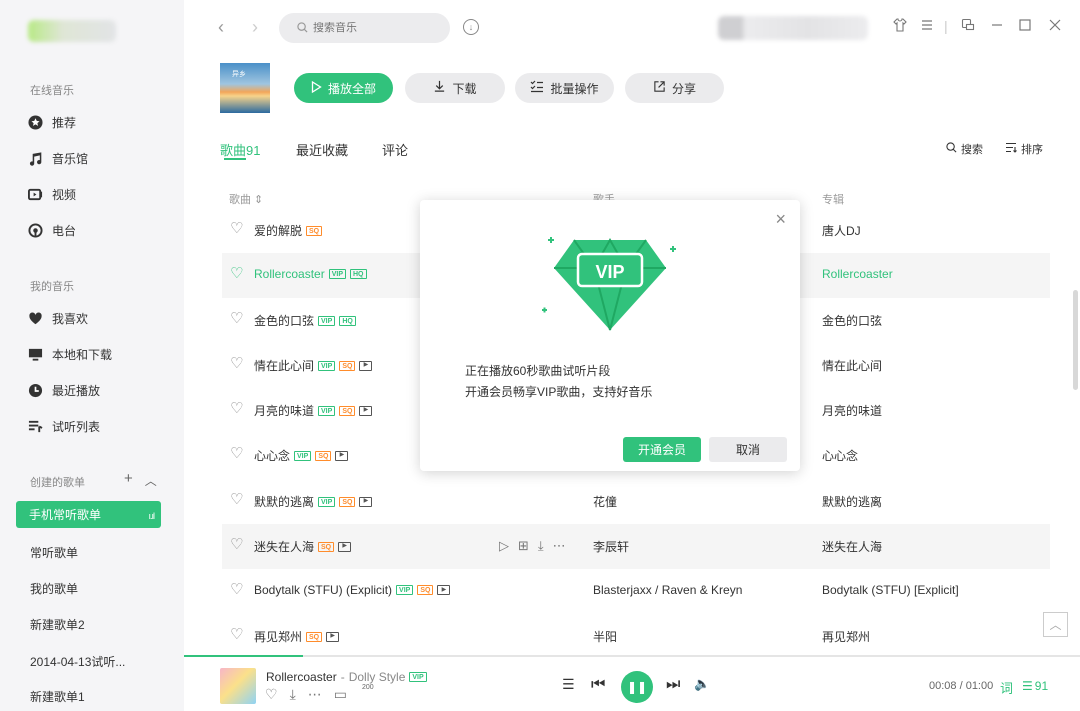 The image size is (1080, 711). I want to click on song-title: 月亮的味道, so click(284, 410).